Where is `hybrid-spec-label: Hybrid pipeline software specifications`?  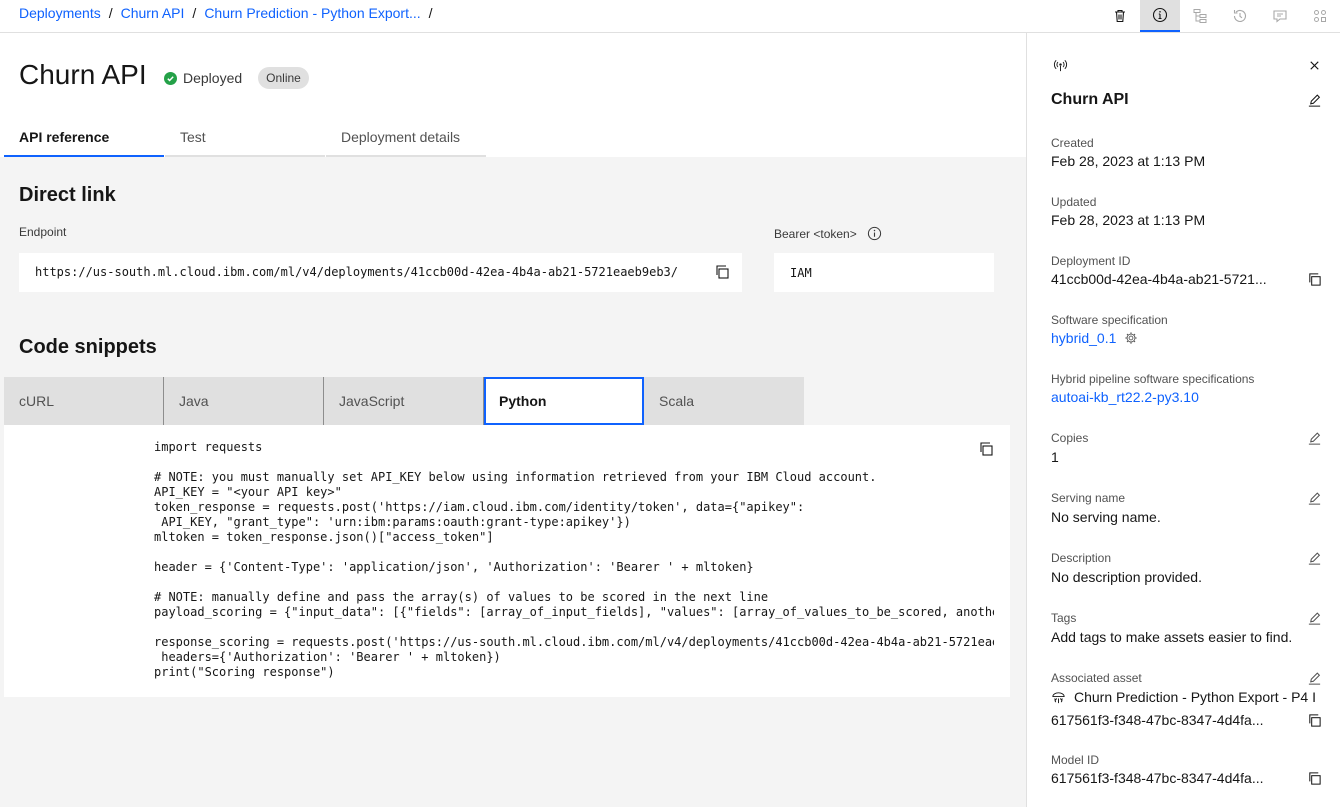 hybrid-spec-label: Hybrid pipeline software specifications is located at coordinates (1153, 379).